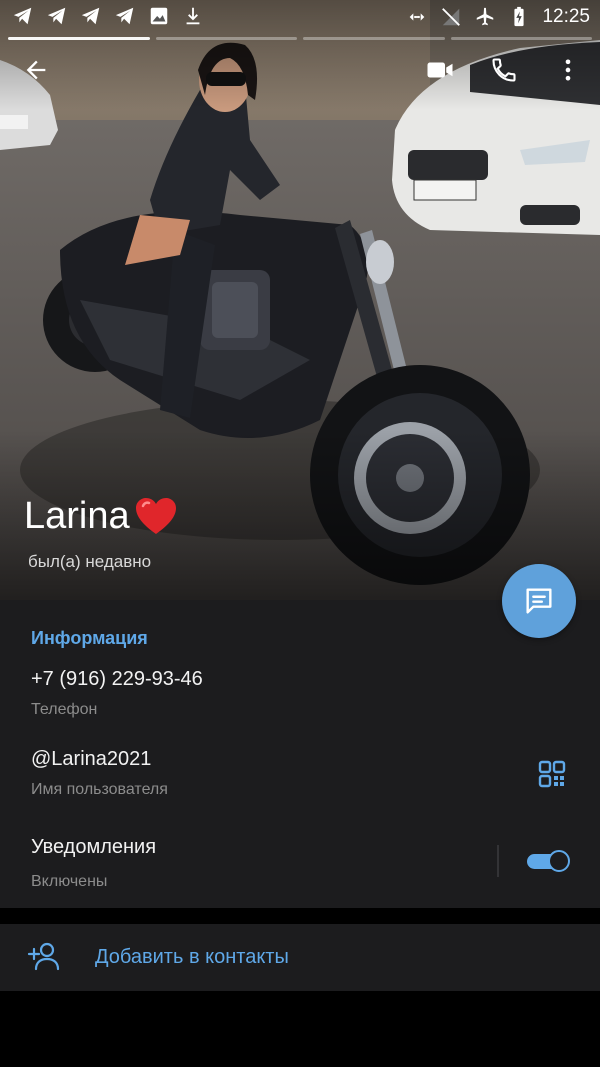 The image size is (600, 1067). Describe the element at coordinates (91, 759) in the screenshot. I see `username: @Larina2021` at that location.